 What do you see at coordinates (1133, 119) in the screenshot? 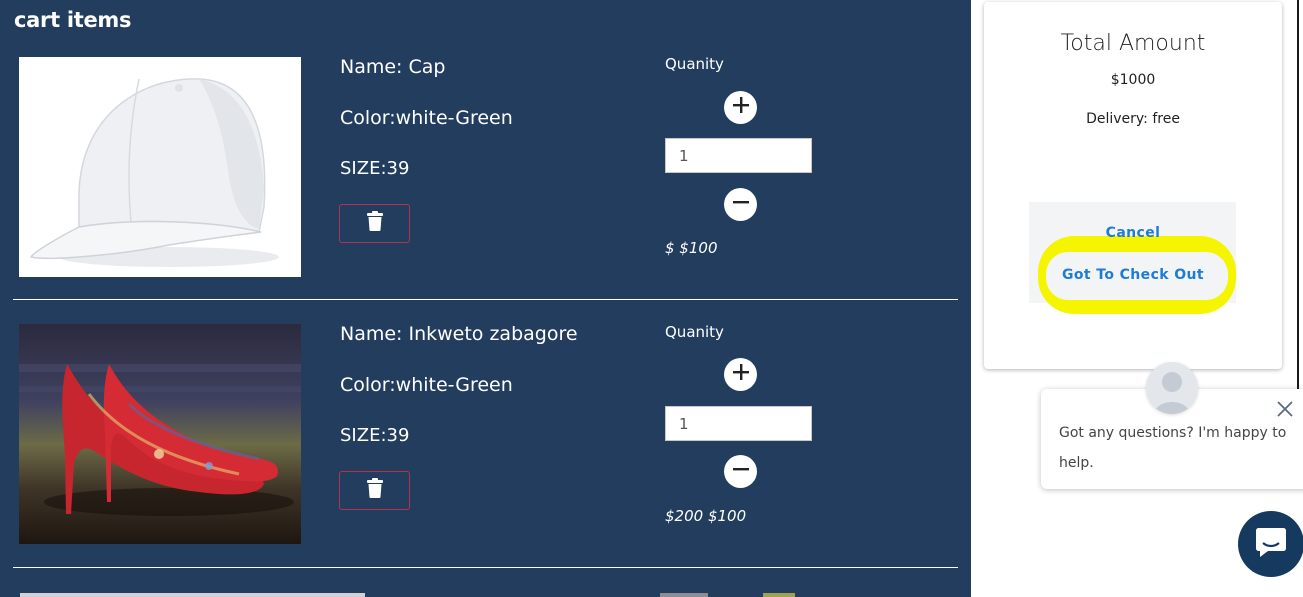
I see `delivery-info: Delivery: free` at bounding box center [1133, 119].